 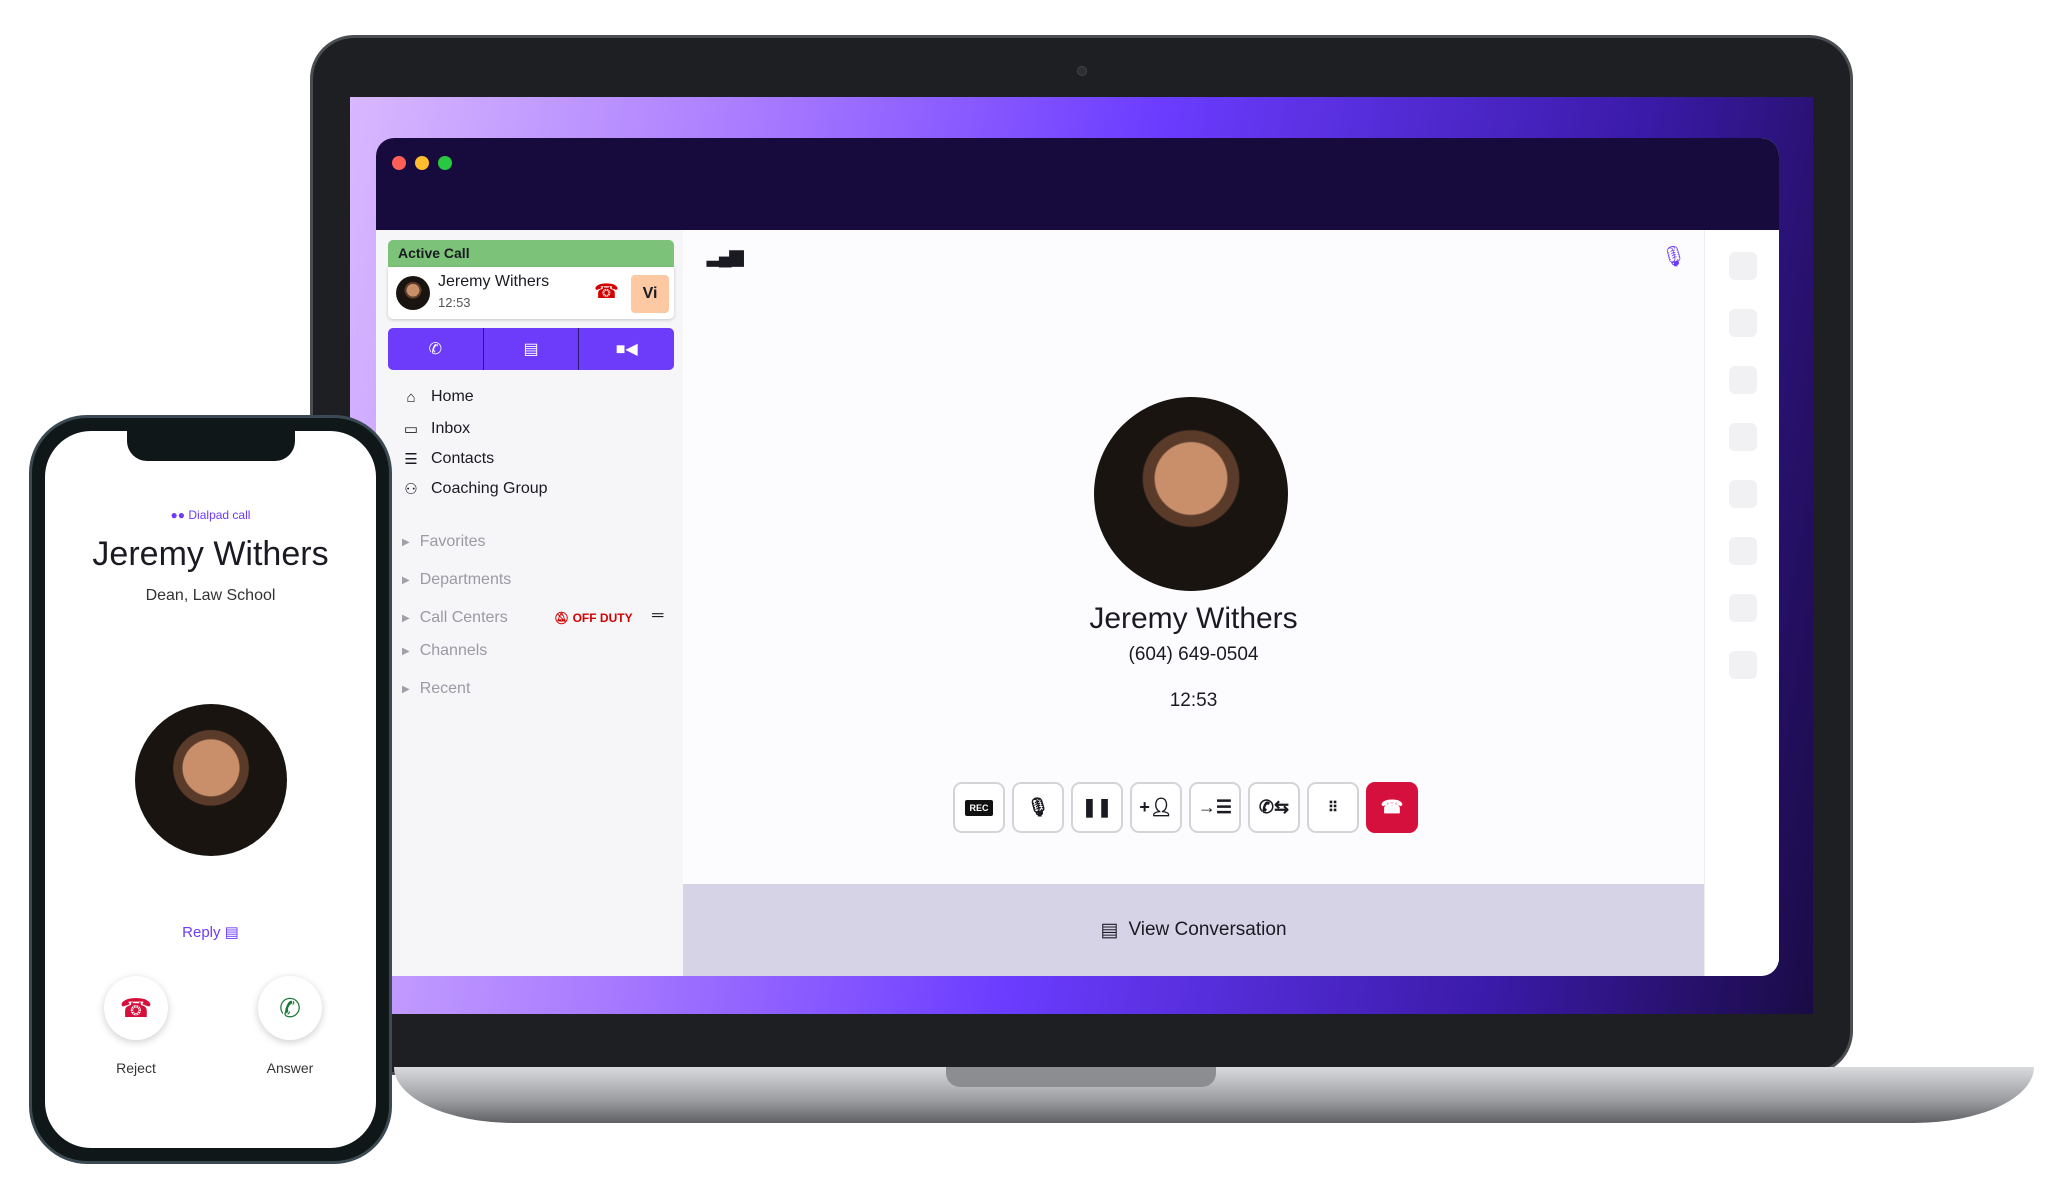 I want to click on call-controls: REC 🎙︎ ❚❚ +👤︎ →☰ ✆⇆ ⠿ ☎, so click(x=1185, y=807).